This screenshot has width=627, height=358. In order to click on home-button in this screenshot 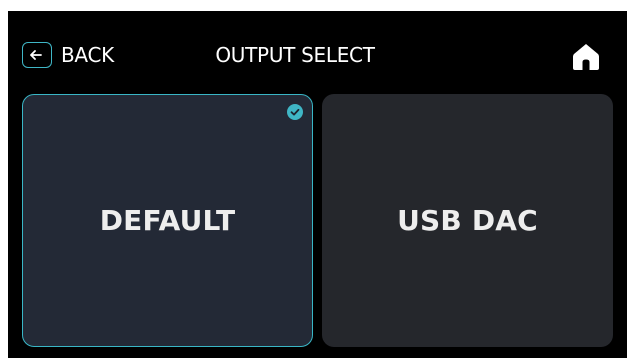, I will do `click(586, 57)`.